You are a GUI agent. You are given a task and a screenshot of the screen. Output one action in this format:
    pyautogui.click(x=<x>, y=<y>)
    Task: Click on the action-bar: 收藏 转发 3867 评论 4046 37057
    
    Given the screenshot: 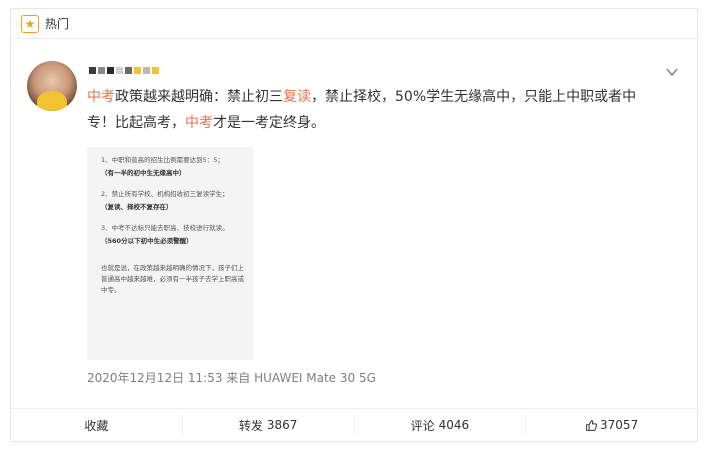 What is the action you would take?
    pyautogui.click(x=354, y=424)
    